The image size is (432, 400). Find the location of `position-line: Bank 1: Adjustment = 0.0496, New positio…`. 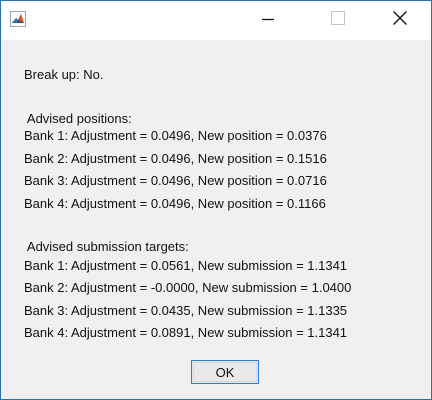

position-line: Bank 1: Adjustment = 0.0496, New positio… is located at coordinates (175, 135).